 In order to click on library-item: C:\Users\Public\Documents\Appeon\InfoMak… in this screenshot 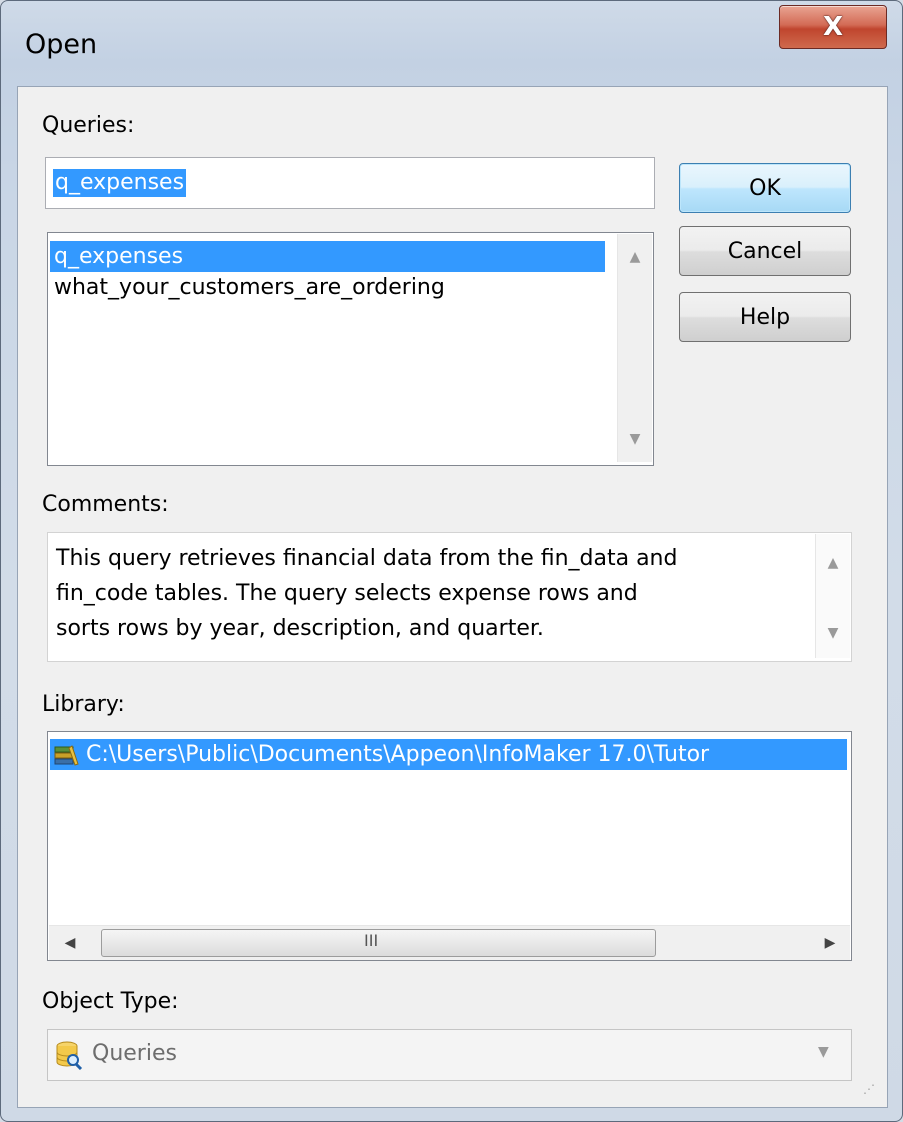, I will do `click(448, 754)`.